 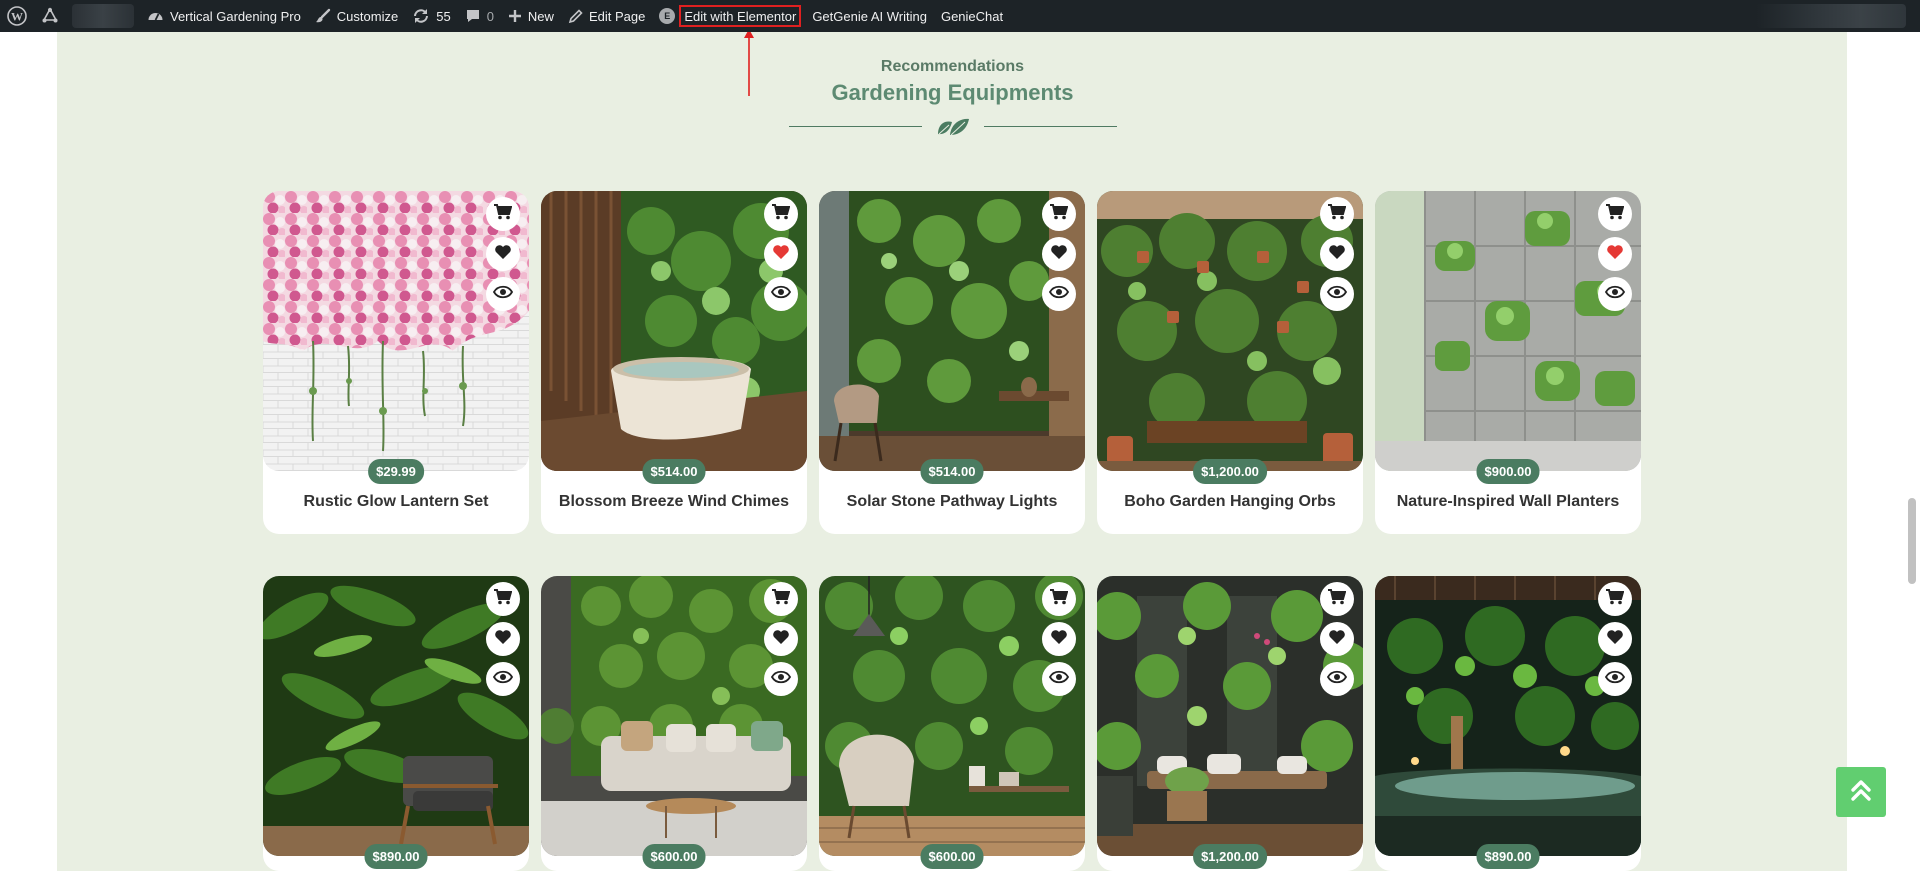 What do you see at coordinates (396, 502) in the screenshot?
I see `product-name: Rustic Glow Lantern Set` at bounding box center [396, 502].